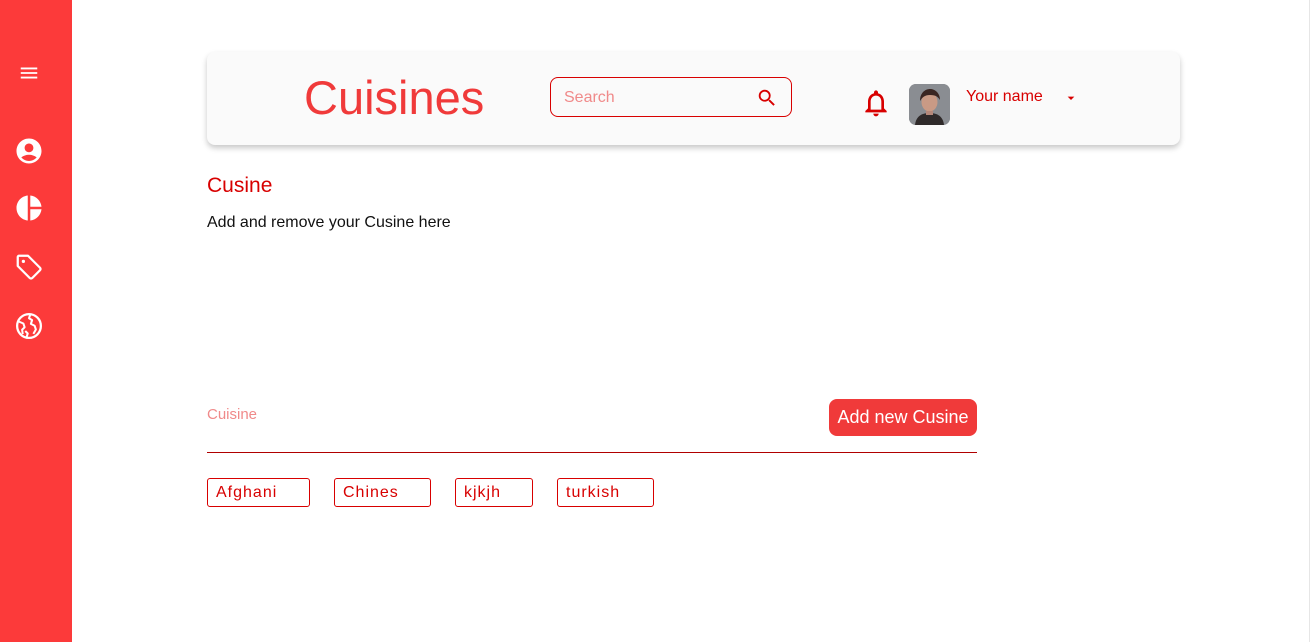  I want to click on header-card: Cuisines Your name, so click(693, 98).